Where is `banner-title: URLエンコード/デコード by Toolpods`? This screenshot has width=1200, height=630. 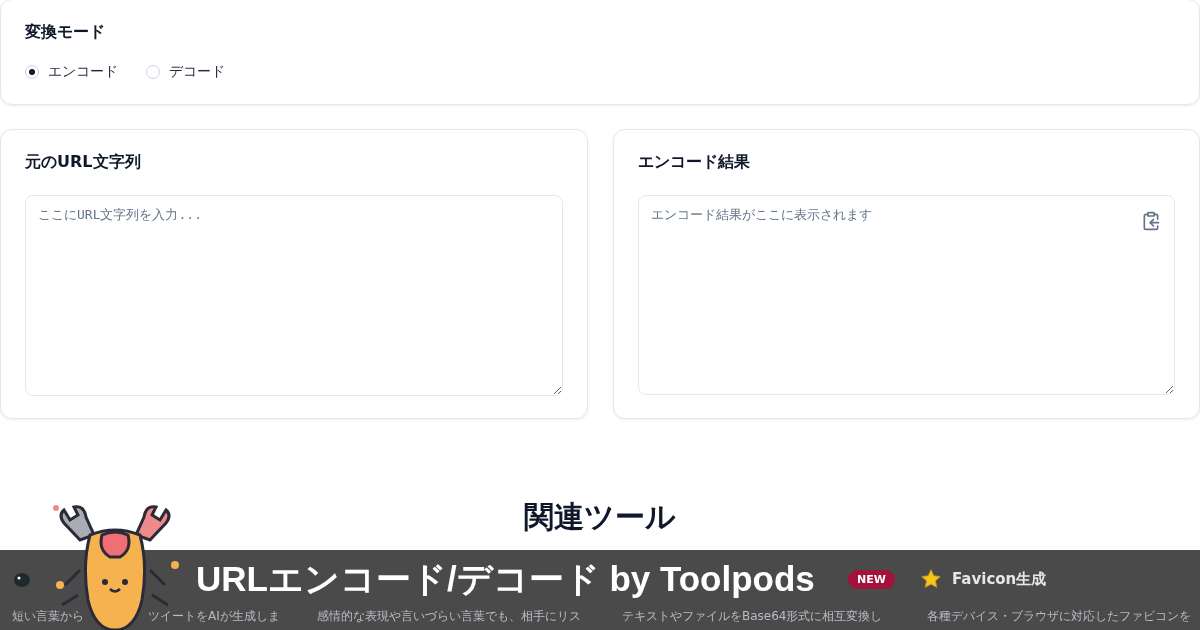
banner-title: URLエンコード/デコード by Toolpods is located at coordinates (505, 578).